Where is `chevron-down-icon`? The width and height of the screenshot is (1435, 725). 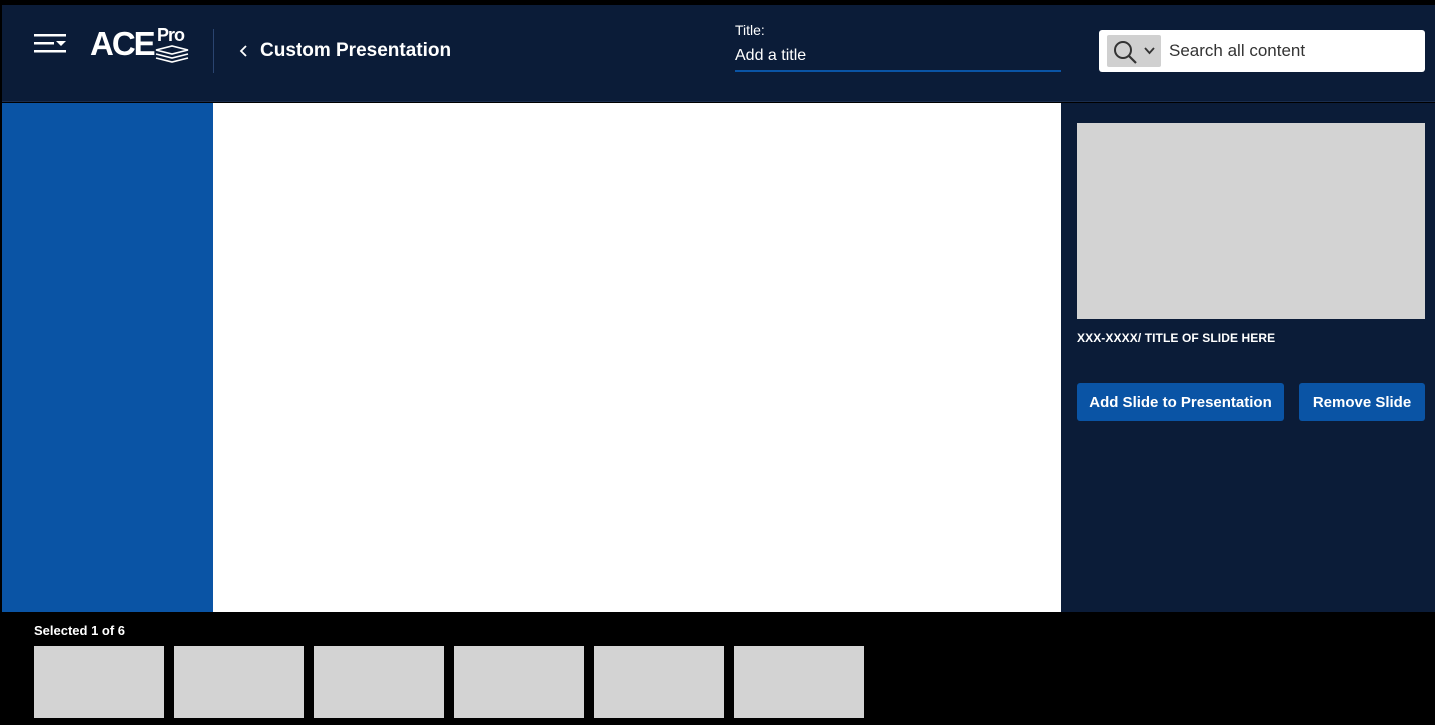
chevron-down-icon is located at coordinates (1149, 51).